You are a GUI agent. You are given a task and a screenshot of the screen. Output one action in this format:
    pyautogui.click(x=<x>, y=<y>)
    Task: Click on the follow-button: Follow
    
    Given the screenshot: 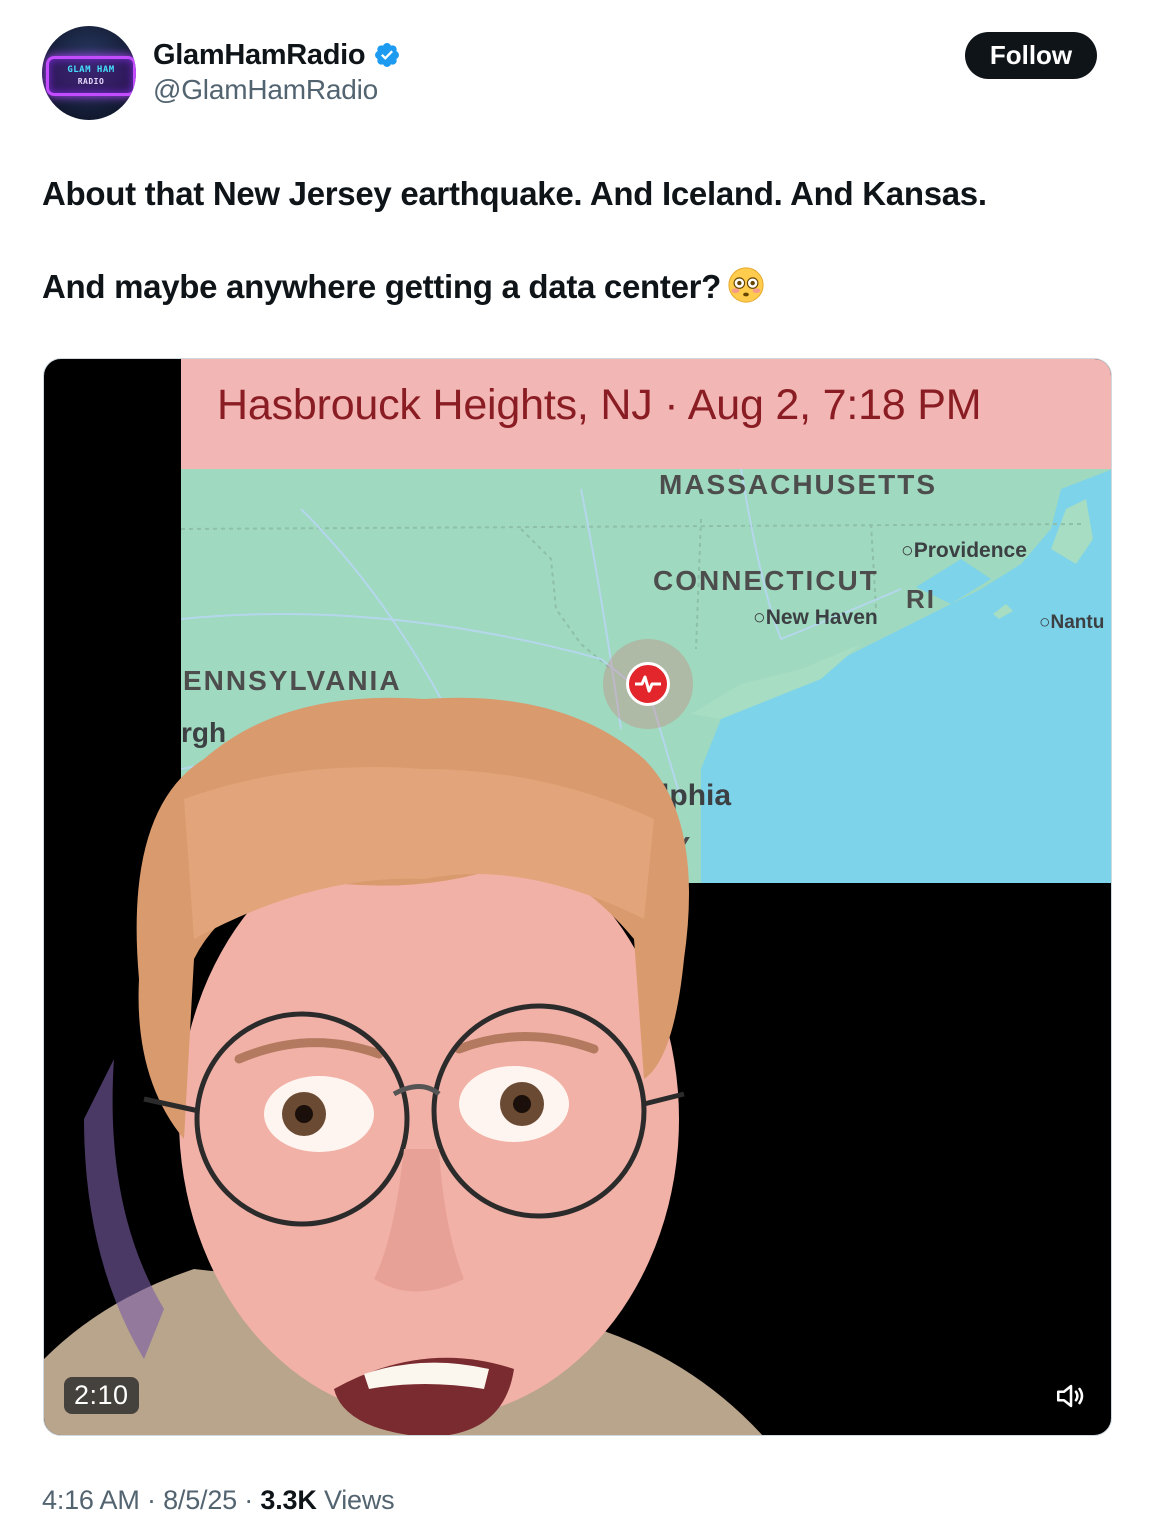 What is the action you would take?
    pyautogui.click(x=1031, y=55)
    